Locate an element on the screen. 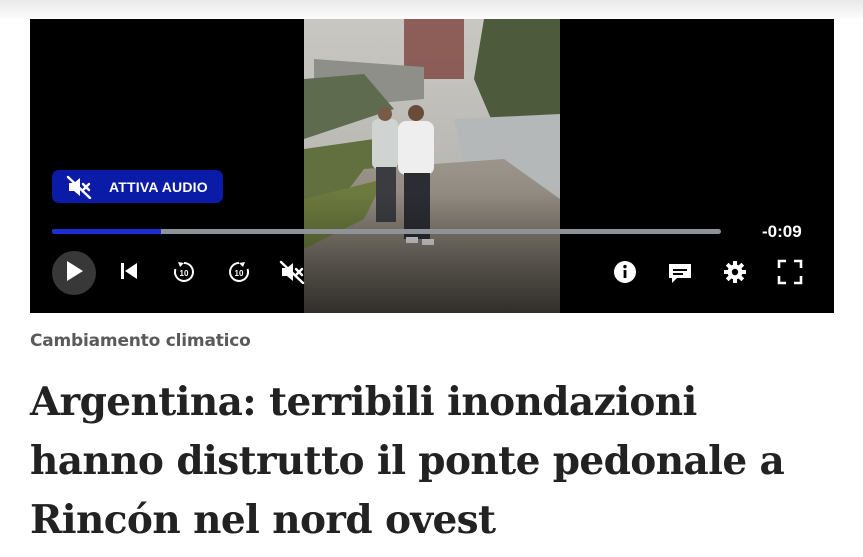 The height and width of the screenshot is (557, 863). forward-10-button: 10 is located at coordinates (239, 274).